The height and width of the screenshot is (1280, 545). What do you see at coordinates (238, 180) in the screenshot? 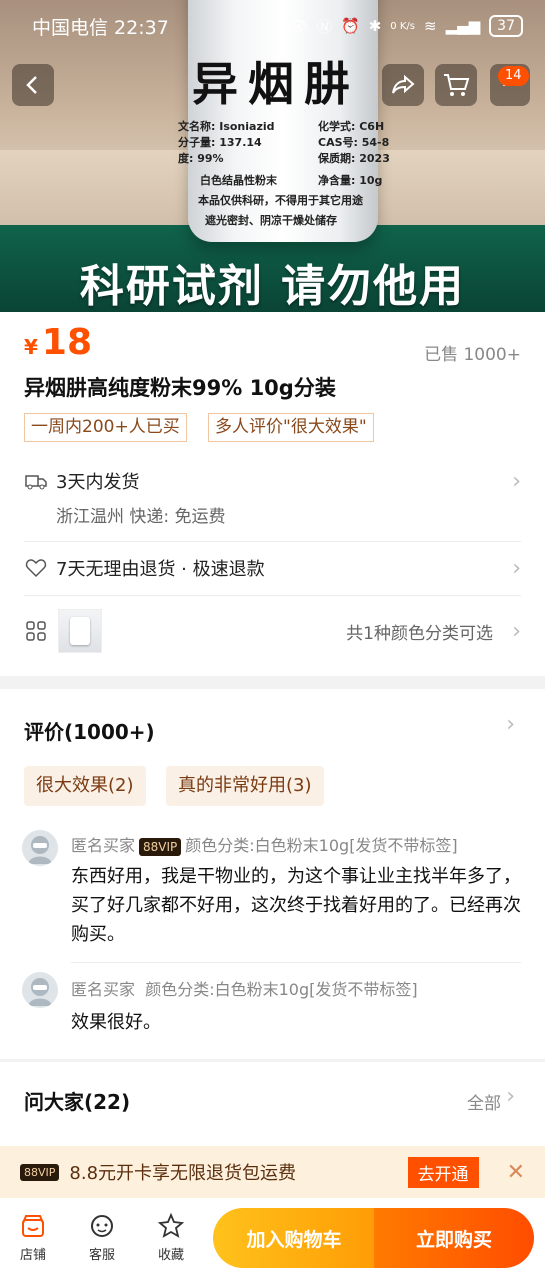
I see `bottle-label-line: 白色结晶性粉末` at bounding box center [238, 180].